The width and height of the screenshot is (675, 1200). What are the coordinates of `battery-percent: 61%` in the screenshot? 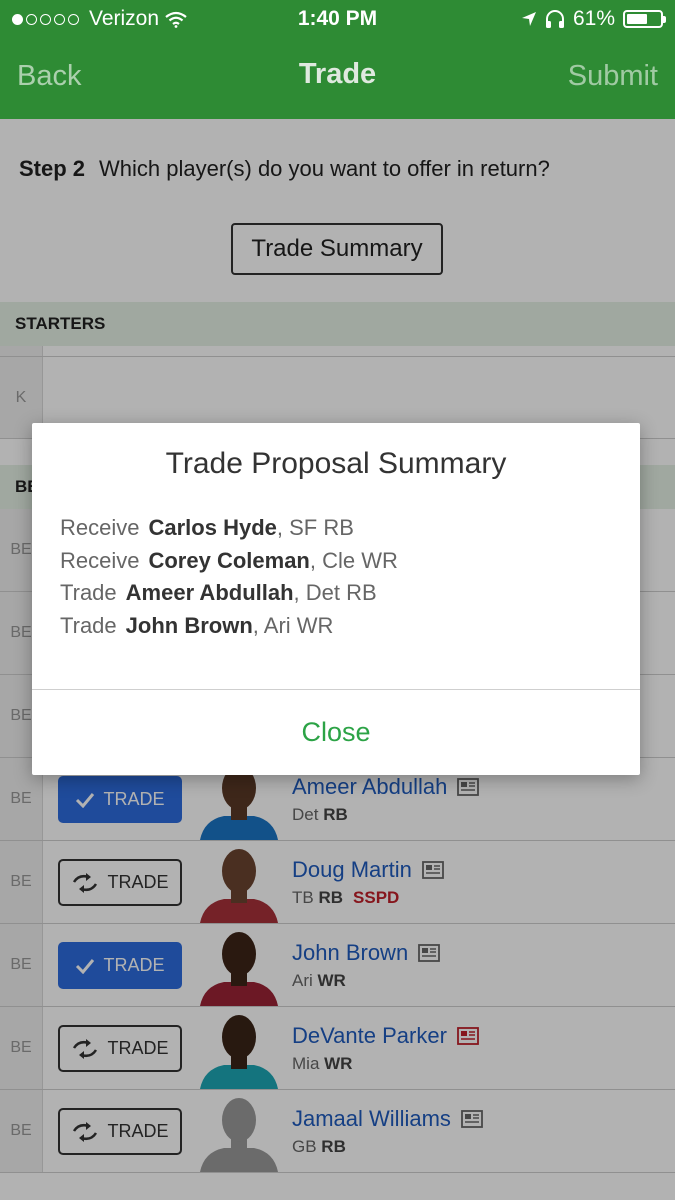 It's located at (593, 18).